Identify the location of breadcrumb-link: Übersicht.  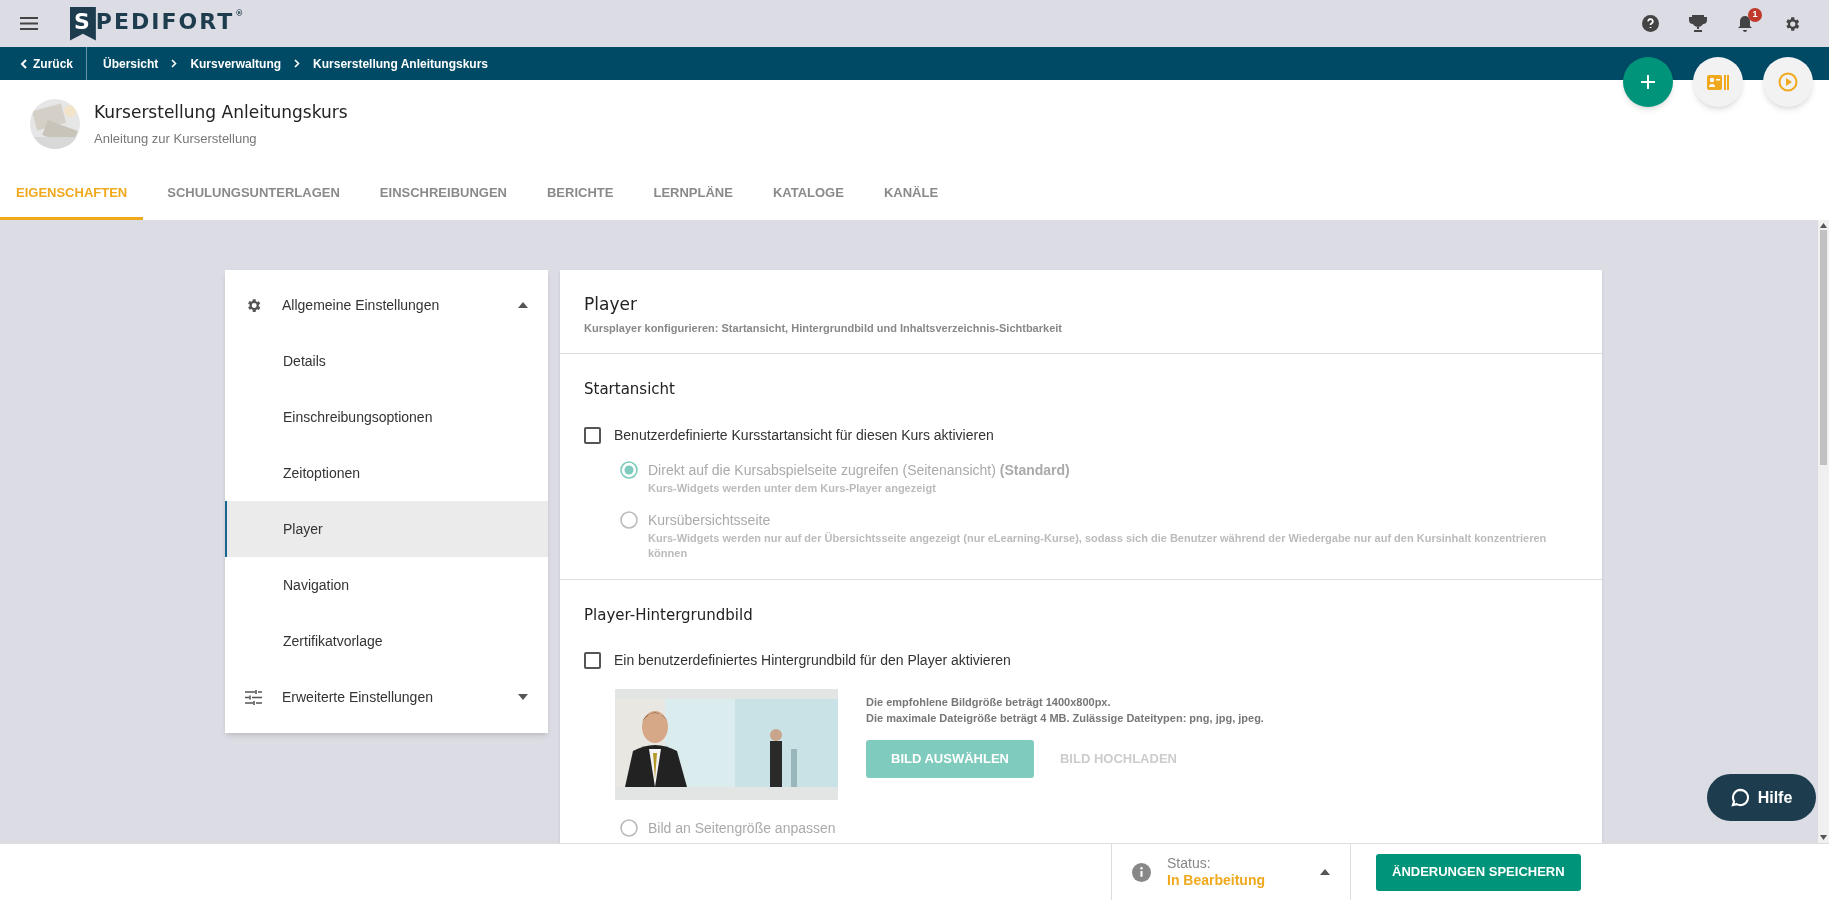
(131, 63).